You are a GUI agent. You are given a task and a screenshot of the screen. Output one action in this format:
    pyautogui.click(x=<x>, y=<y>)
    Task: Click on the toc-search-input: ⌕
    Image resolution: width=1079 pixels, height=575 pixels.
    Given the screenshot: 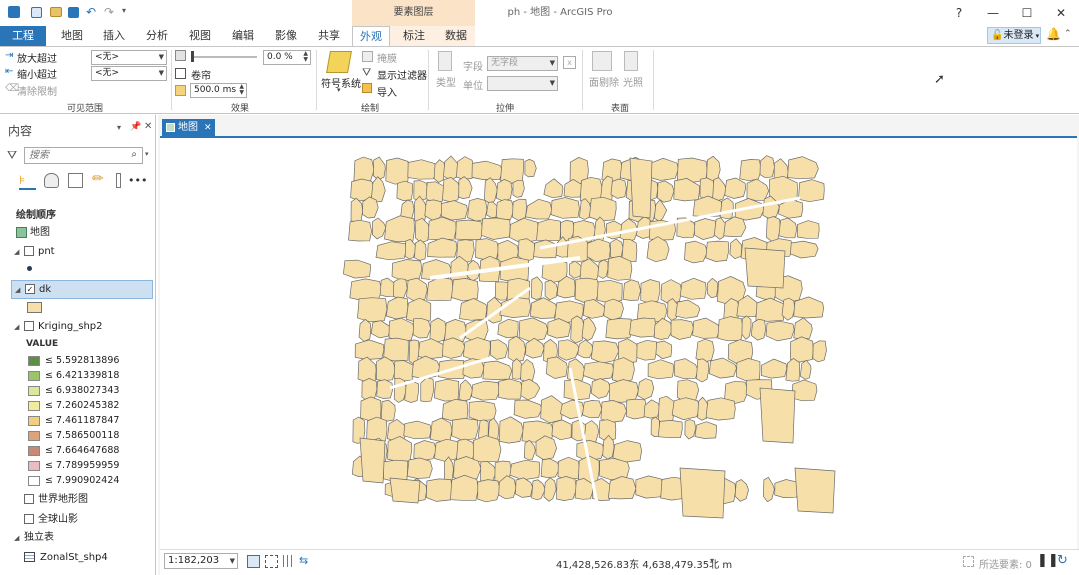 What is the action you would take?
    pyautogui.click(x=83, y=155)
    